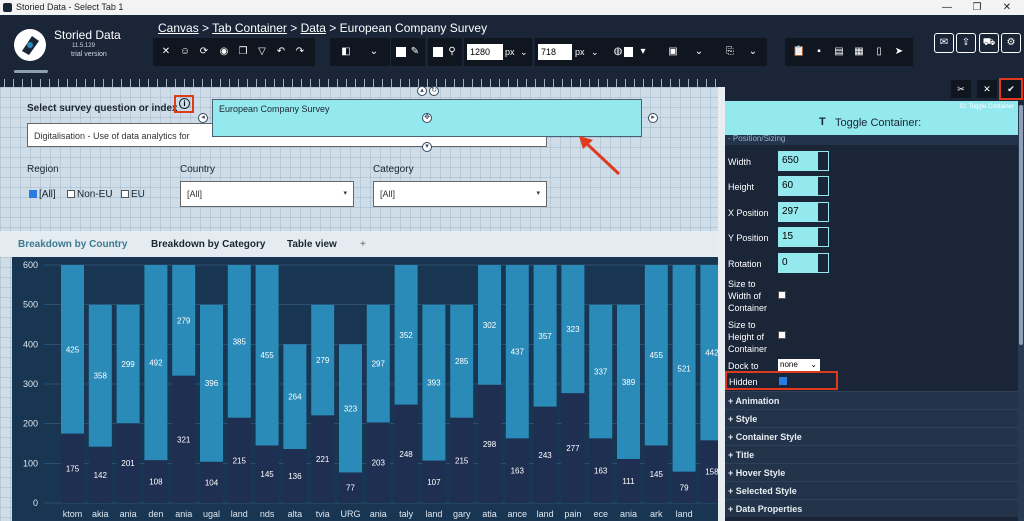 The height and width of the screenshot is (521, 1024). I want to click on width-stepper, so click(823, 161).